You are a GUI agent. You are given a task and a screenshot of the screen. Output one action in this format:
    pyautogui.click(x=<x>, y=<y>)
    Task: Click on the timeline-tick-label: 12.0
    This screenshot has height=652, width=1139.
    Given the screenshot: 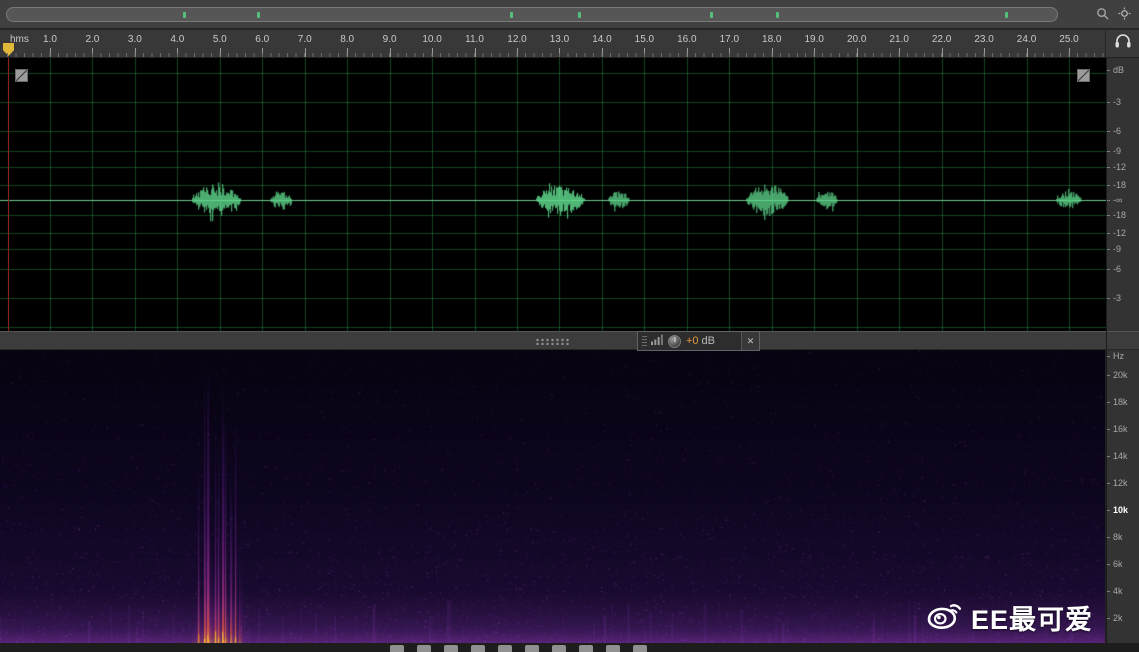 What is the action you would take?
    pyautogui.click(x=517, y=39)
    